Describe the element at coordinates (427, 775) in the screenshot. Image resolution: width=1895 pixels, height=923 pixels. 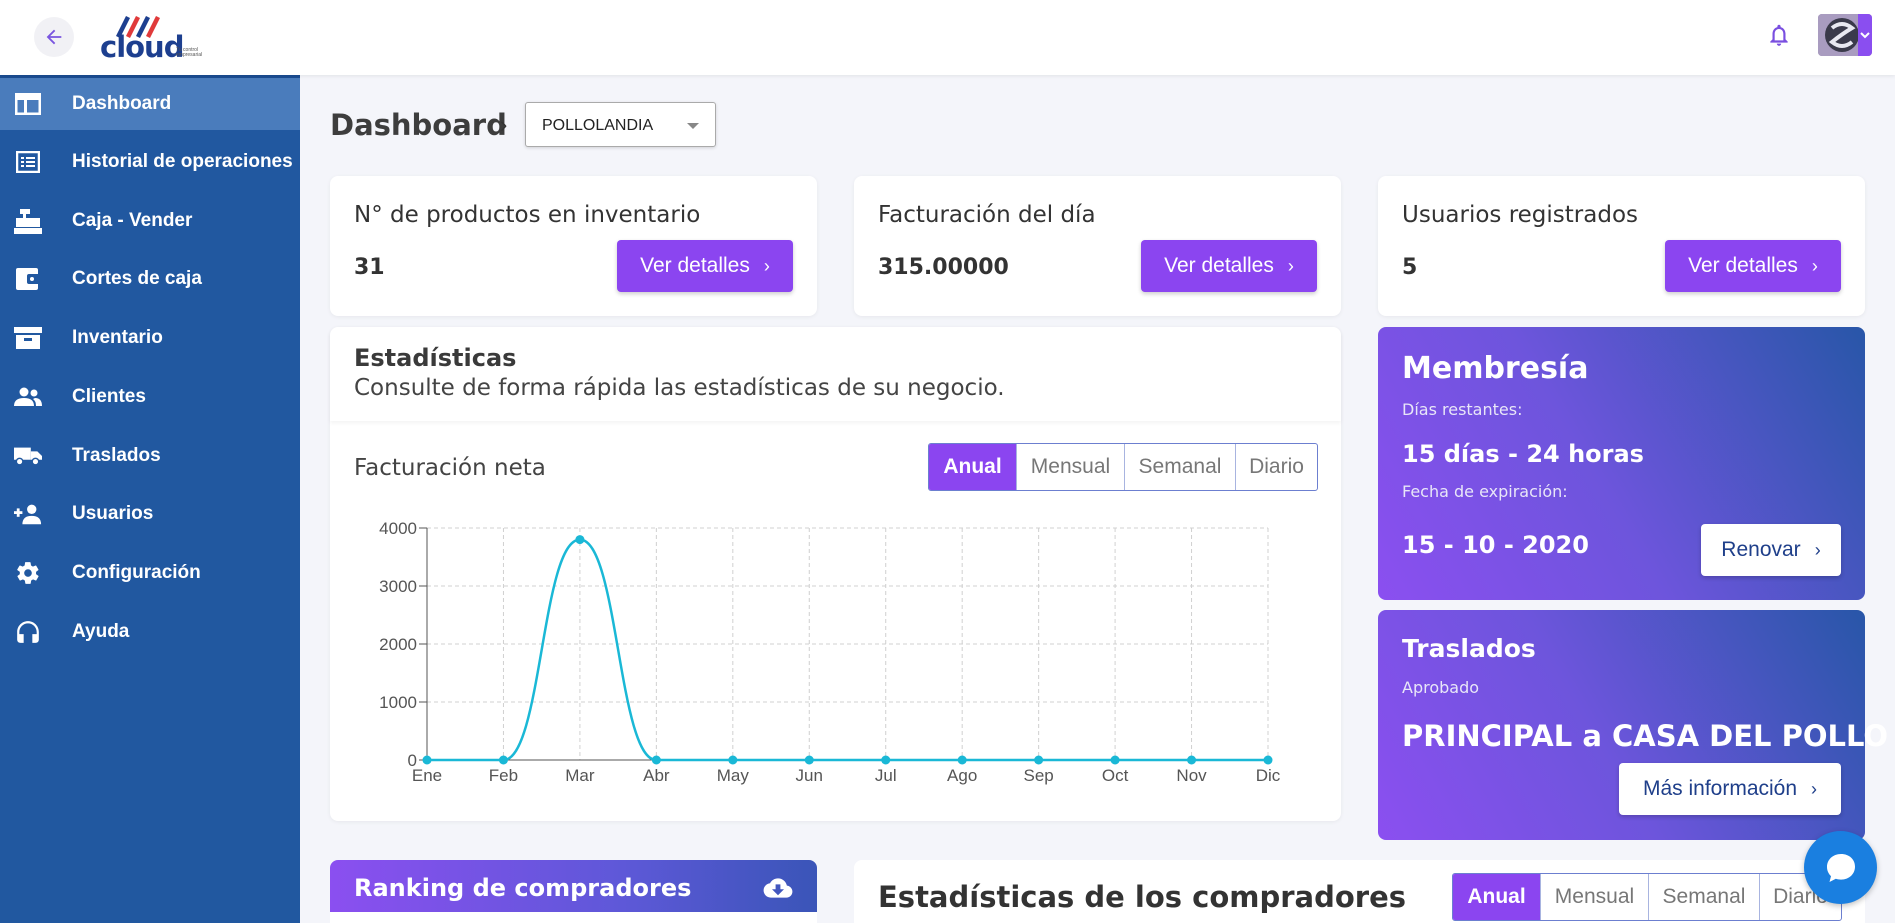
I see `x-tick-label: Ene` at that location.